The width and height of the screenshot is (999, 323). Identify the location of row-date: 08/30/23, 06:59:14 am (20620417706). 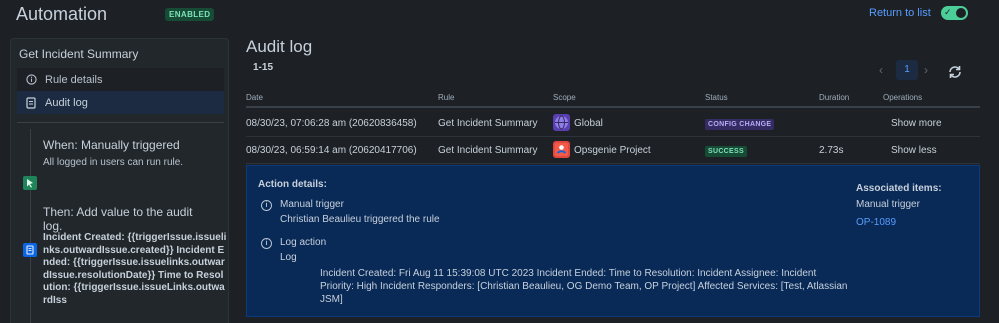
(331, 150).